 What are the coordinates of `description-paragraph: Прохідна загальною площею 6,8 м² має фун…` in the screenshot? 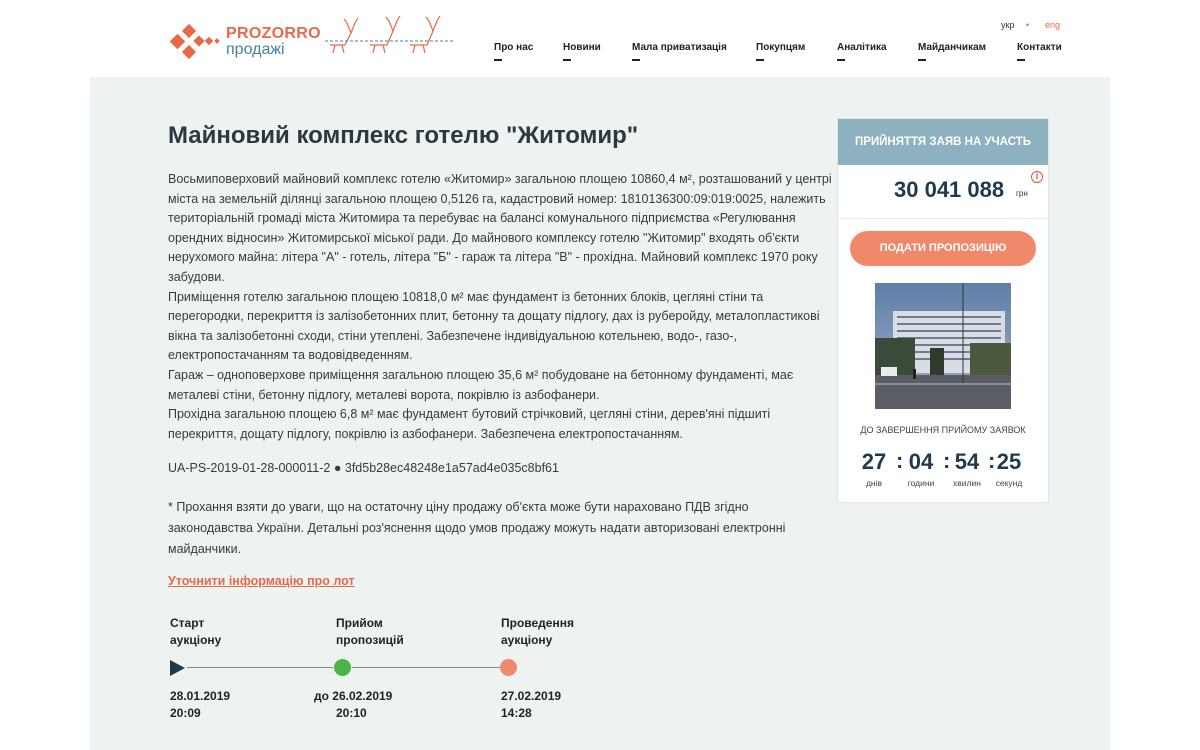 It's located at (469, 424).